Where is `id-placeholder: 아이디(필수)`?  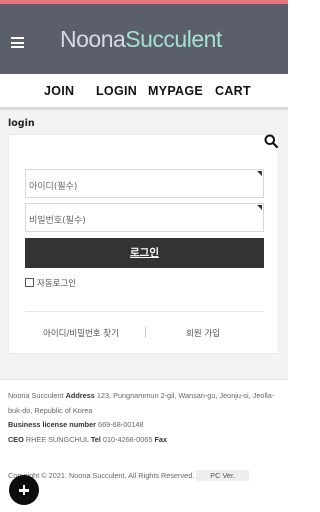
id-placeholder: 아이디(필수) is located at coordinates (53, 187).